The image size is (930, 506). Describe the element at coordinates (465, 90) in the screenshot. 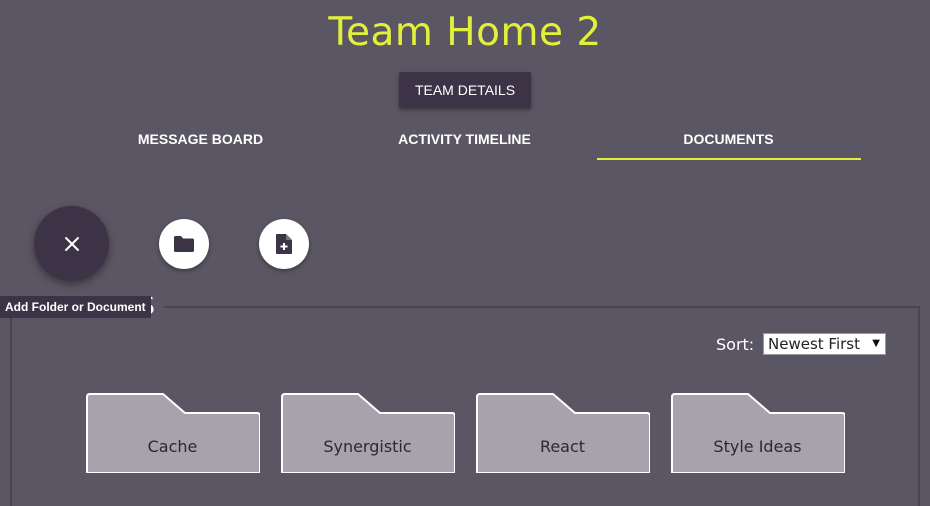

I see `team-details-button: TEAM DETAILS` at that location.